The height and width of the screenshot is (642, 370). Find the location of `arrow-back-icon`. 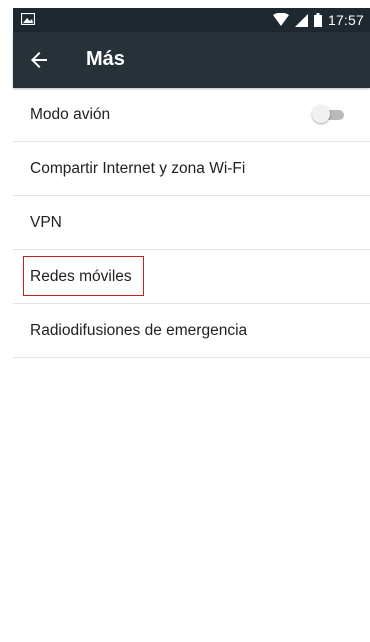

arrow-back-icon is located at coordinates (39, 60).